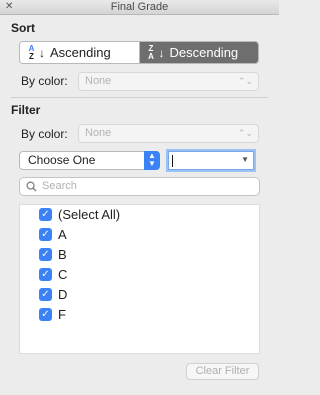 The width and height of the screenshot is (320, 395). What do you see at coordinates (62, 234) in the screenshot?
I see `list-item-label: A` at bounding box center [62, 234].